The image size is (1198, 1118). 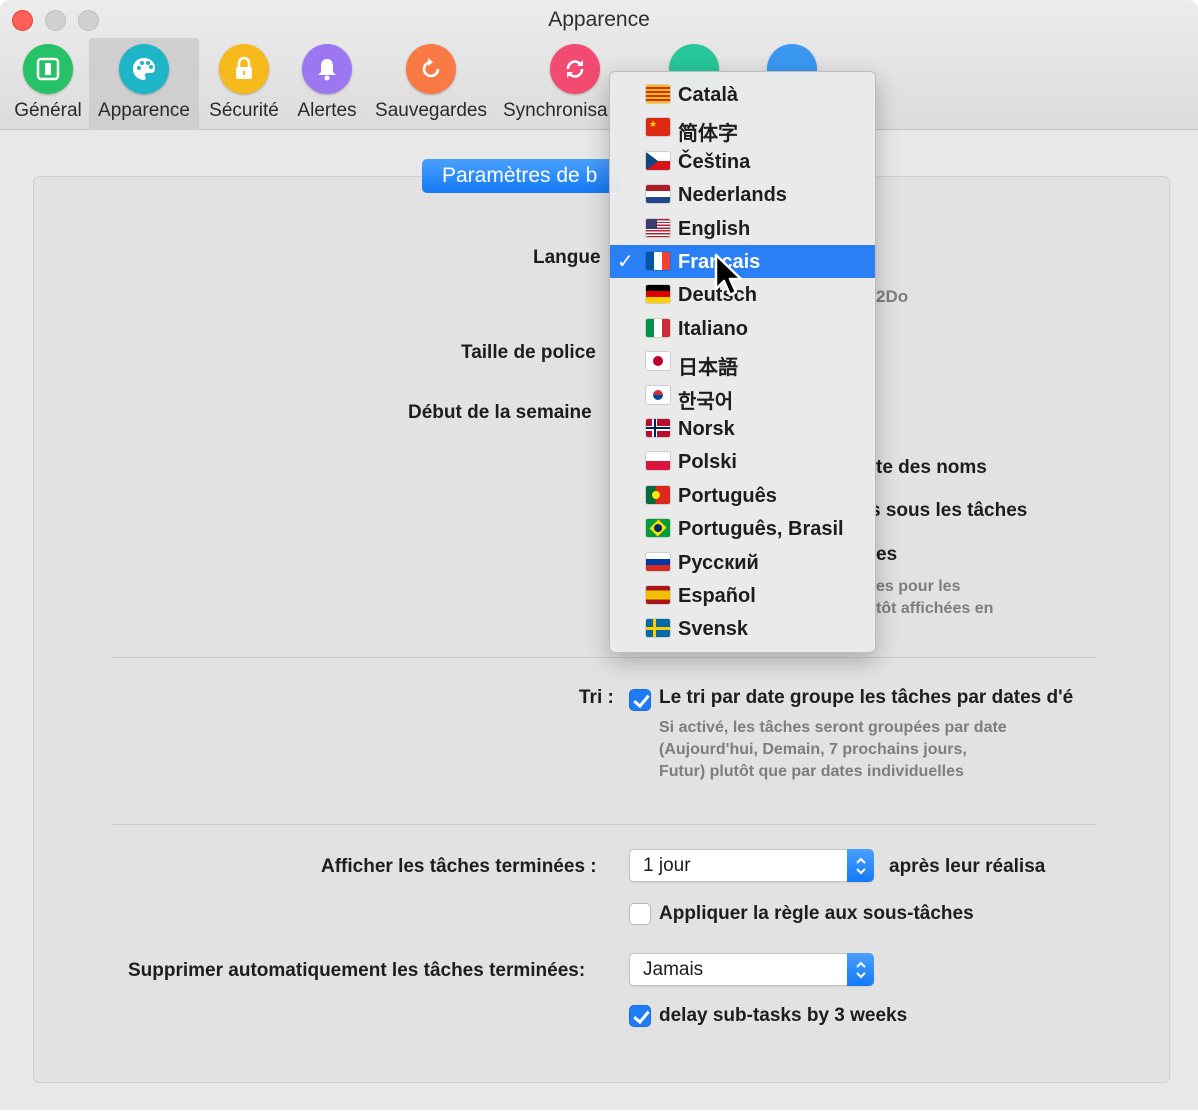 I want to click on select-value: Jamais, so click(x=673, y=969).